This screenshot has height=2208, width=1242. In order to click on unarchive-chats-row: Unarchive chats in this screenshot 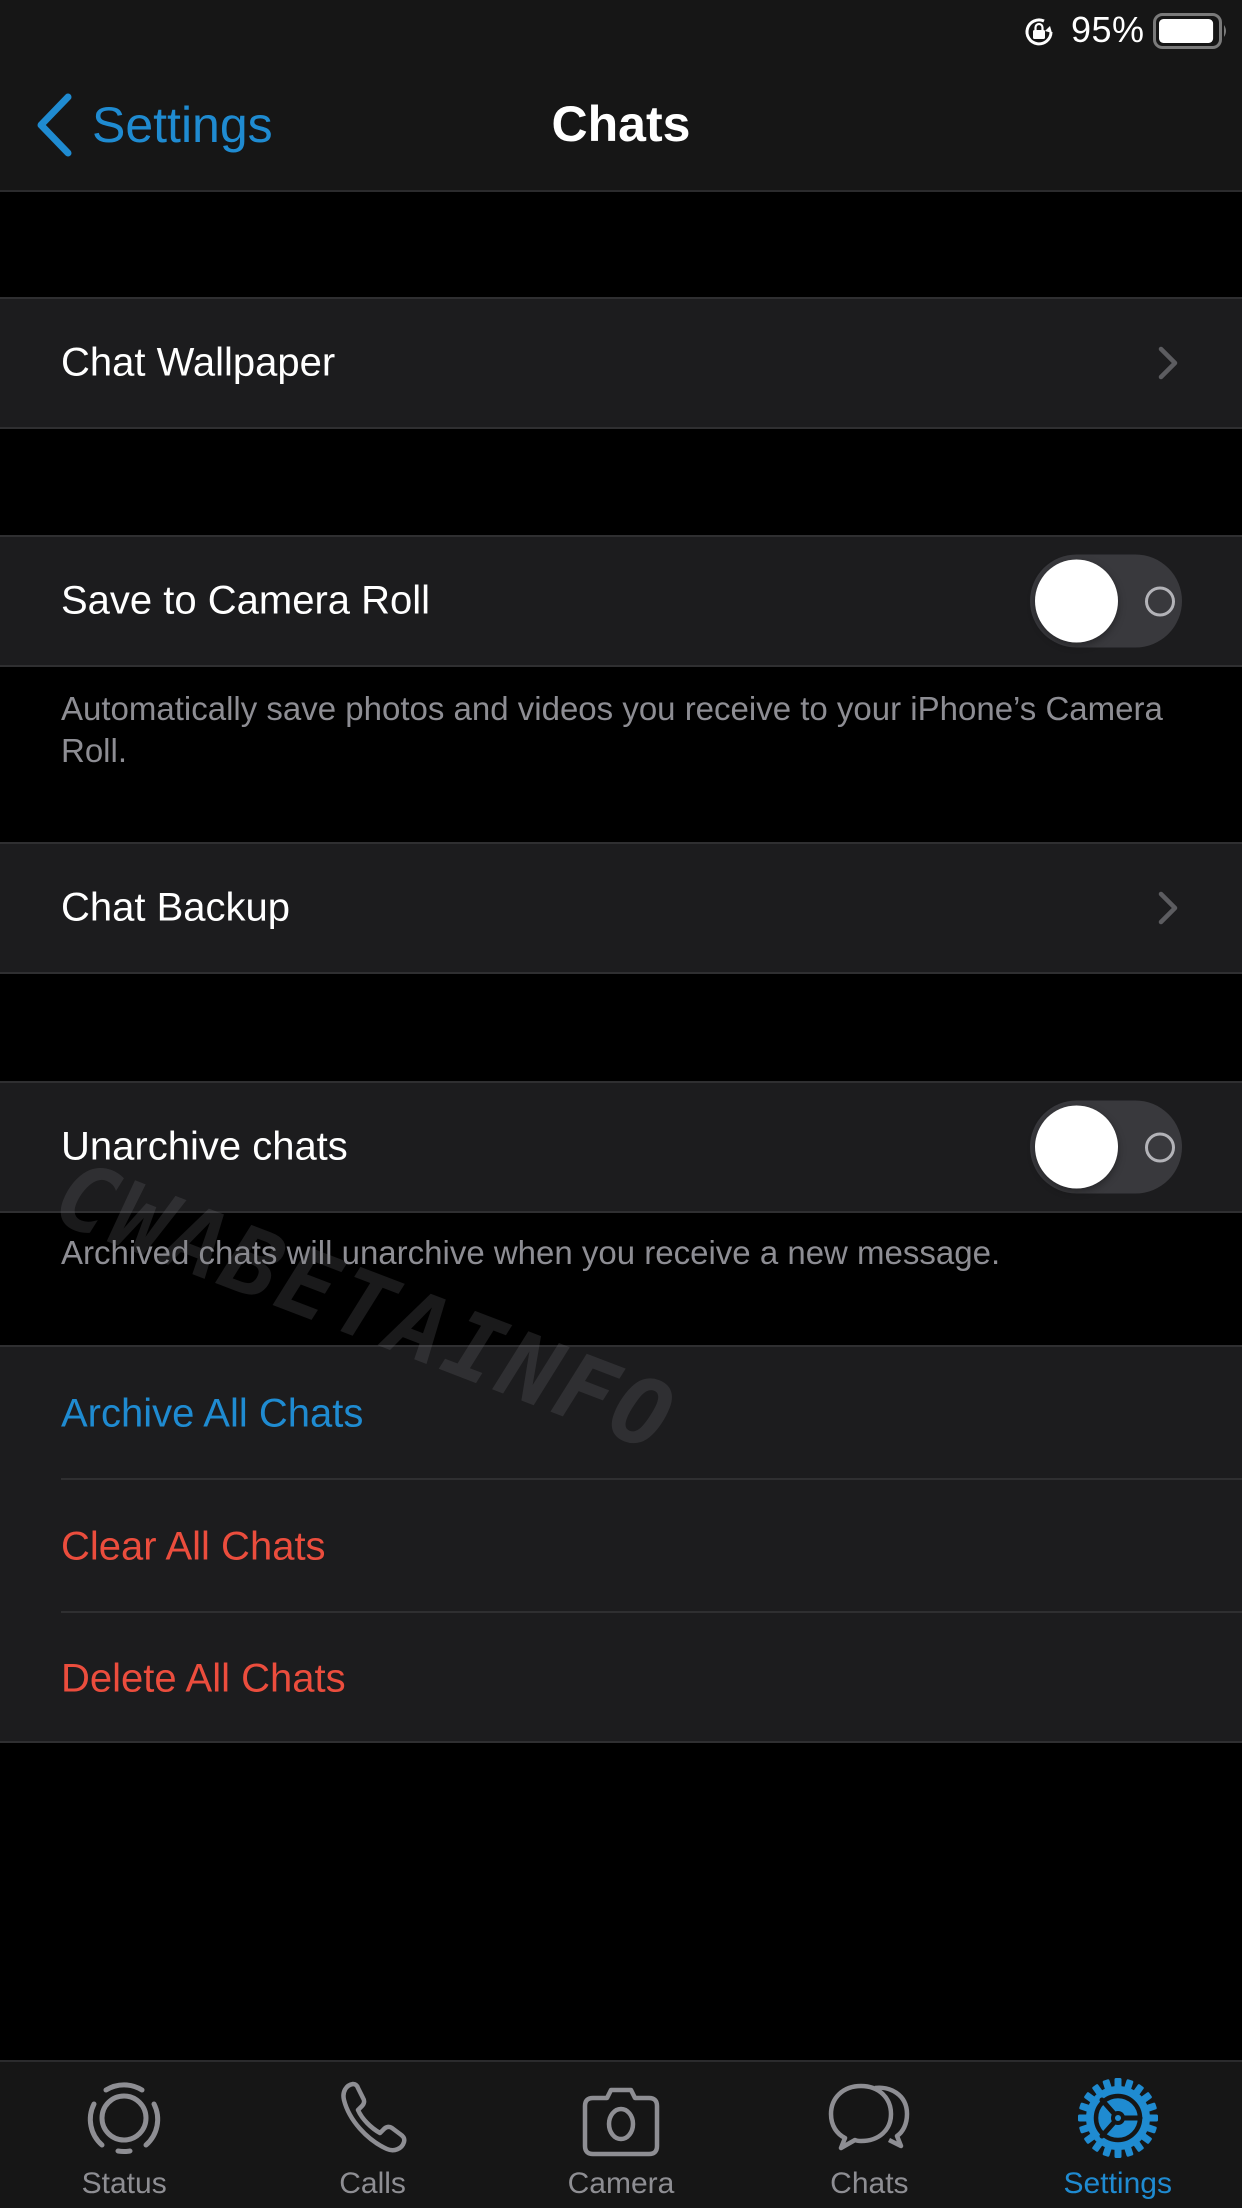, I will do `click(621, 1147)`.